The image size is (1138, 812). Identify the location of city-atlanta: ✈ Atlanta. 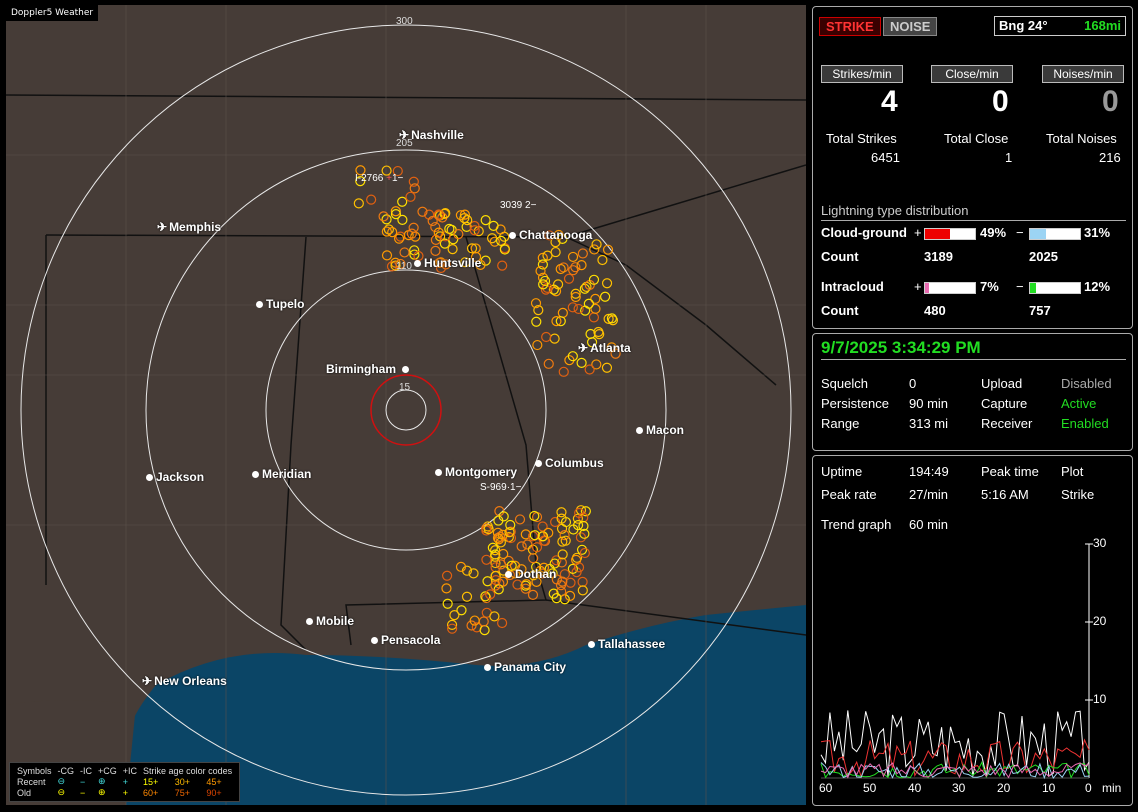
(604, 348).